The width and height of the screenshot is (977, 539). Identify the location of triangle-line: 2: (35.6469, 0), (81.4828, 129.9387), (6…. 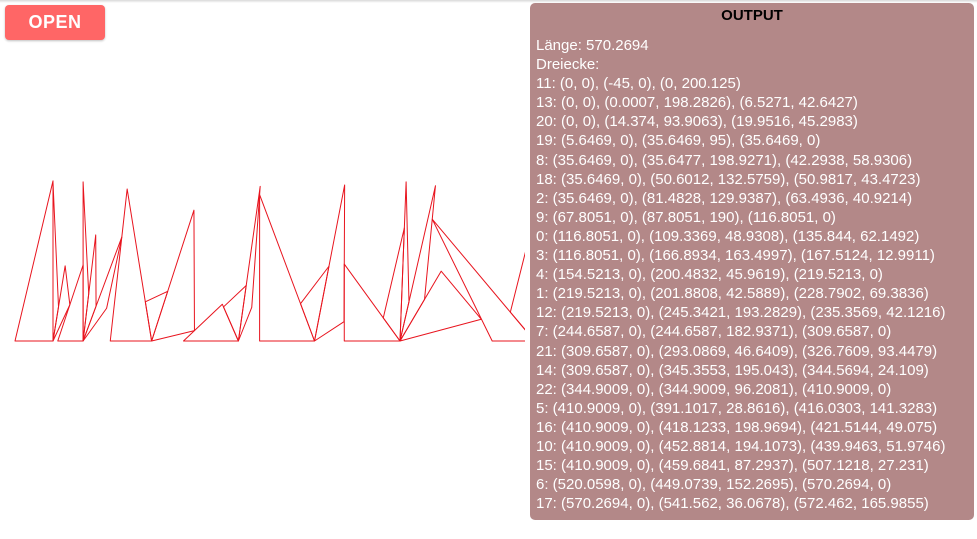
(724, 198).